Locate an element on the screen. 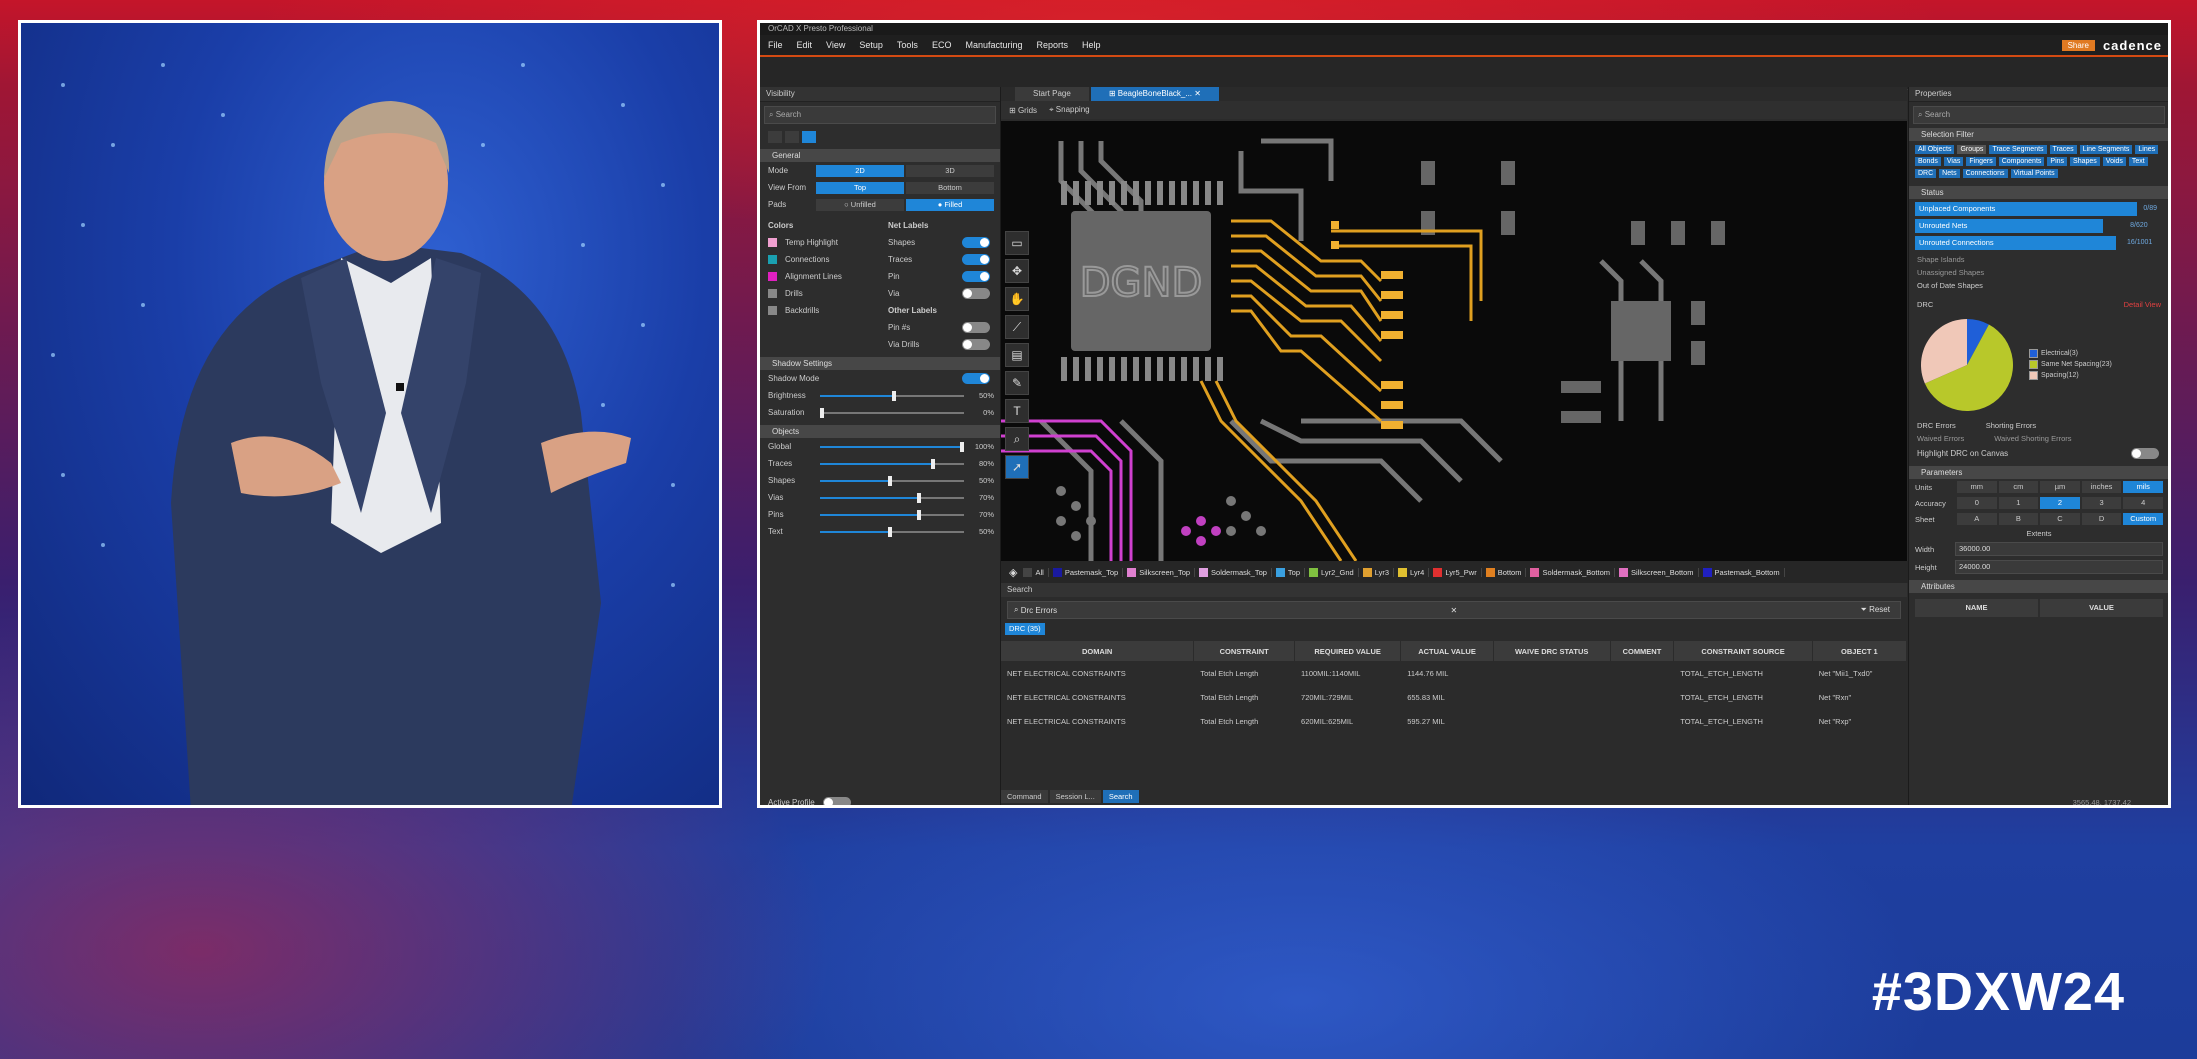 This screenshot has height=1059, width=2197. filter-chip: Shapes is located at coordinates (2085, 161).